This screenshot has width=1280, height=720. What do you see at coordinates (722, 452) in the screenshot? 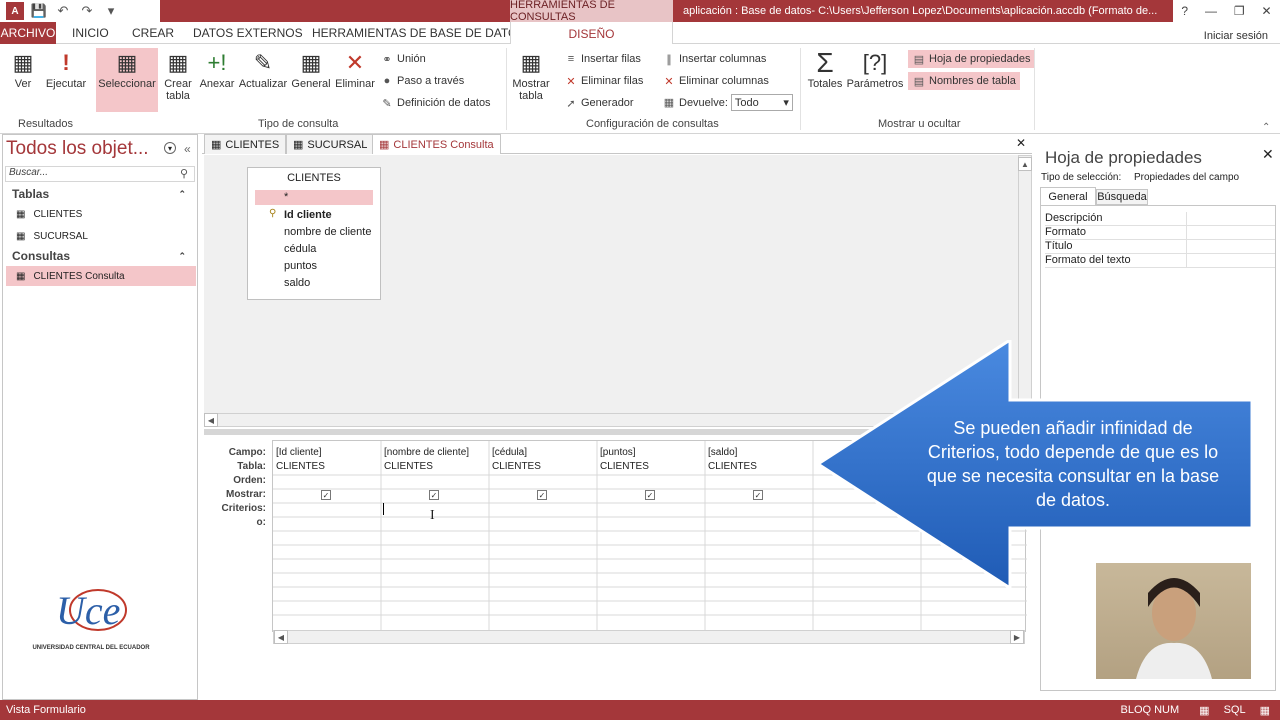
I see `grid-campo-5: [saldo]` at bounding box center [722, 452].